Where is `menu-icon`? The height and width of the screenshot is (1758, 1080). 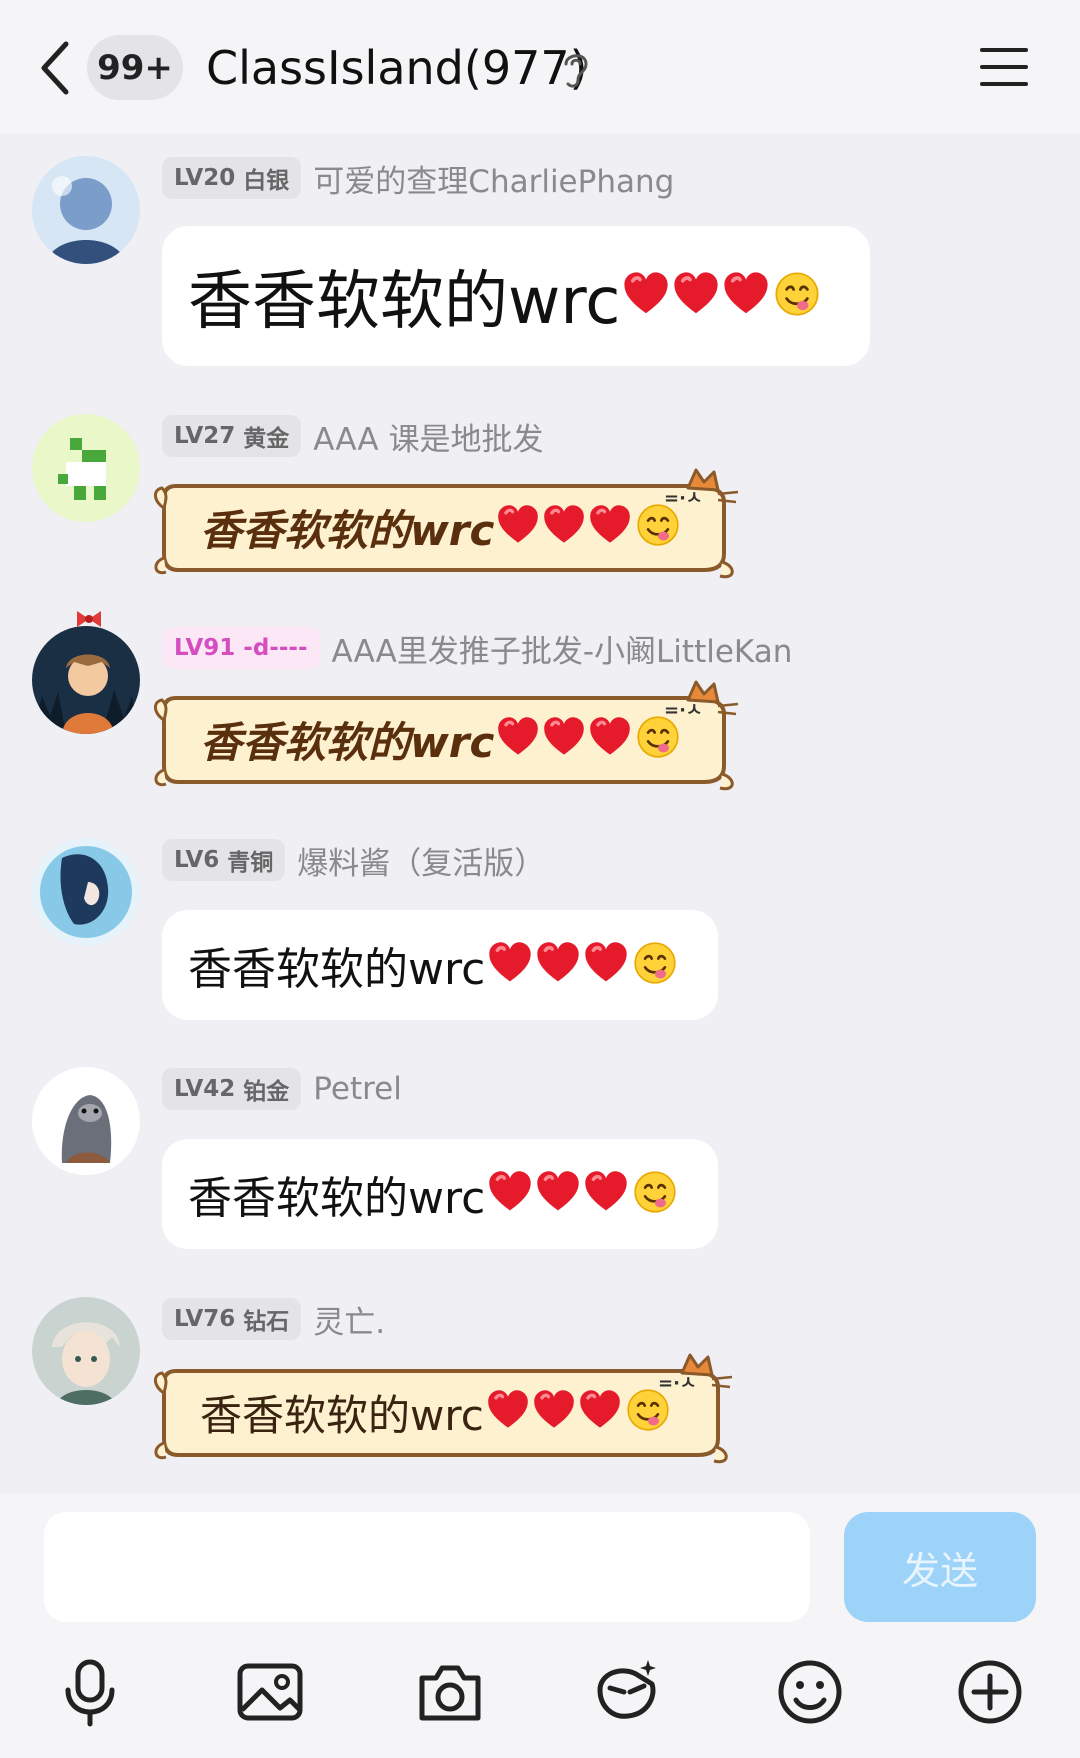 menu-icon is located at coordinates (1004, 67).